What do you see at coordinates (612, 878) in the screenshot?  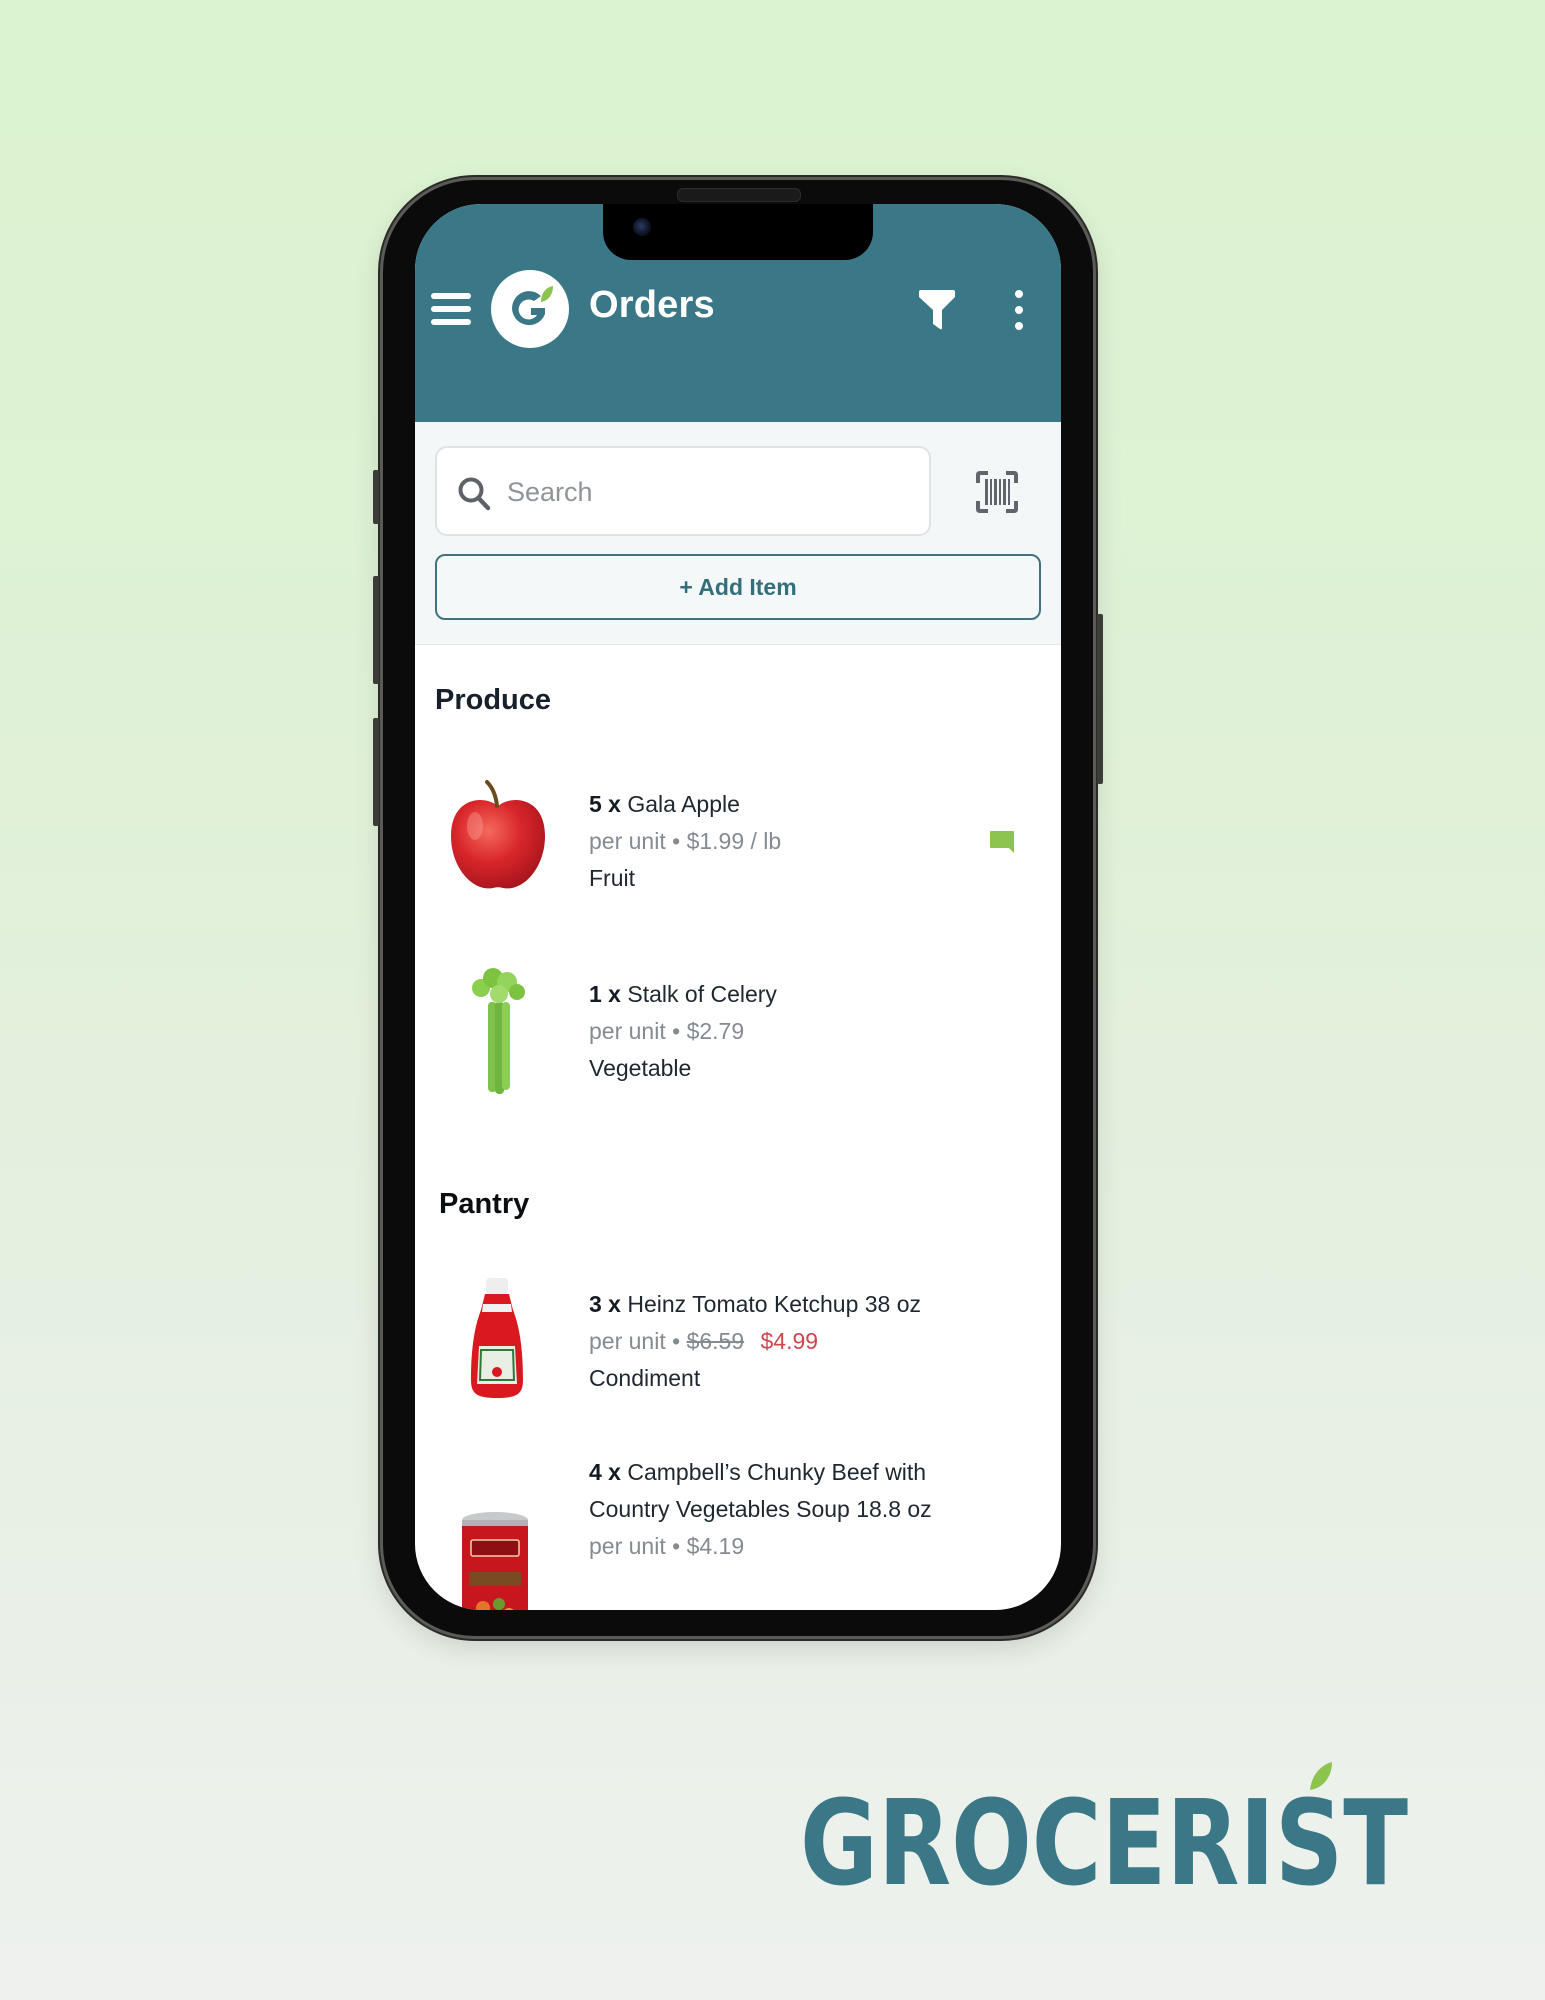 I see `item-category: Fruit` at bounding box center [612, 878].